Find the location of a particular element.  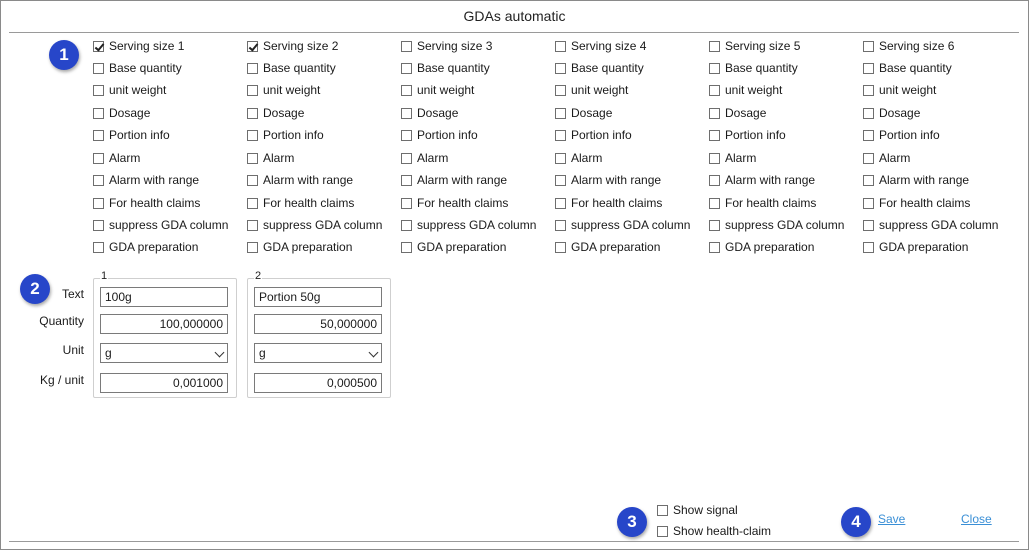

text-input: 100g is located at coordinates (164, 297).